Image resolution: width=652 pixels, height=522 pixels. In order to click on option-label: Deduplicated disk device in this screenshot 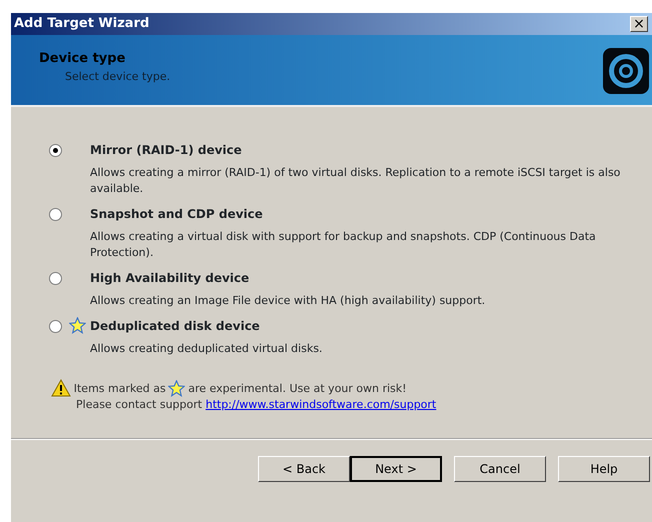, I will do `click(206, 326)`.